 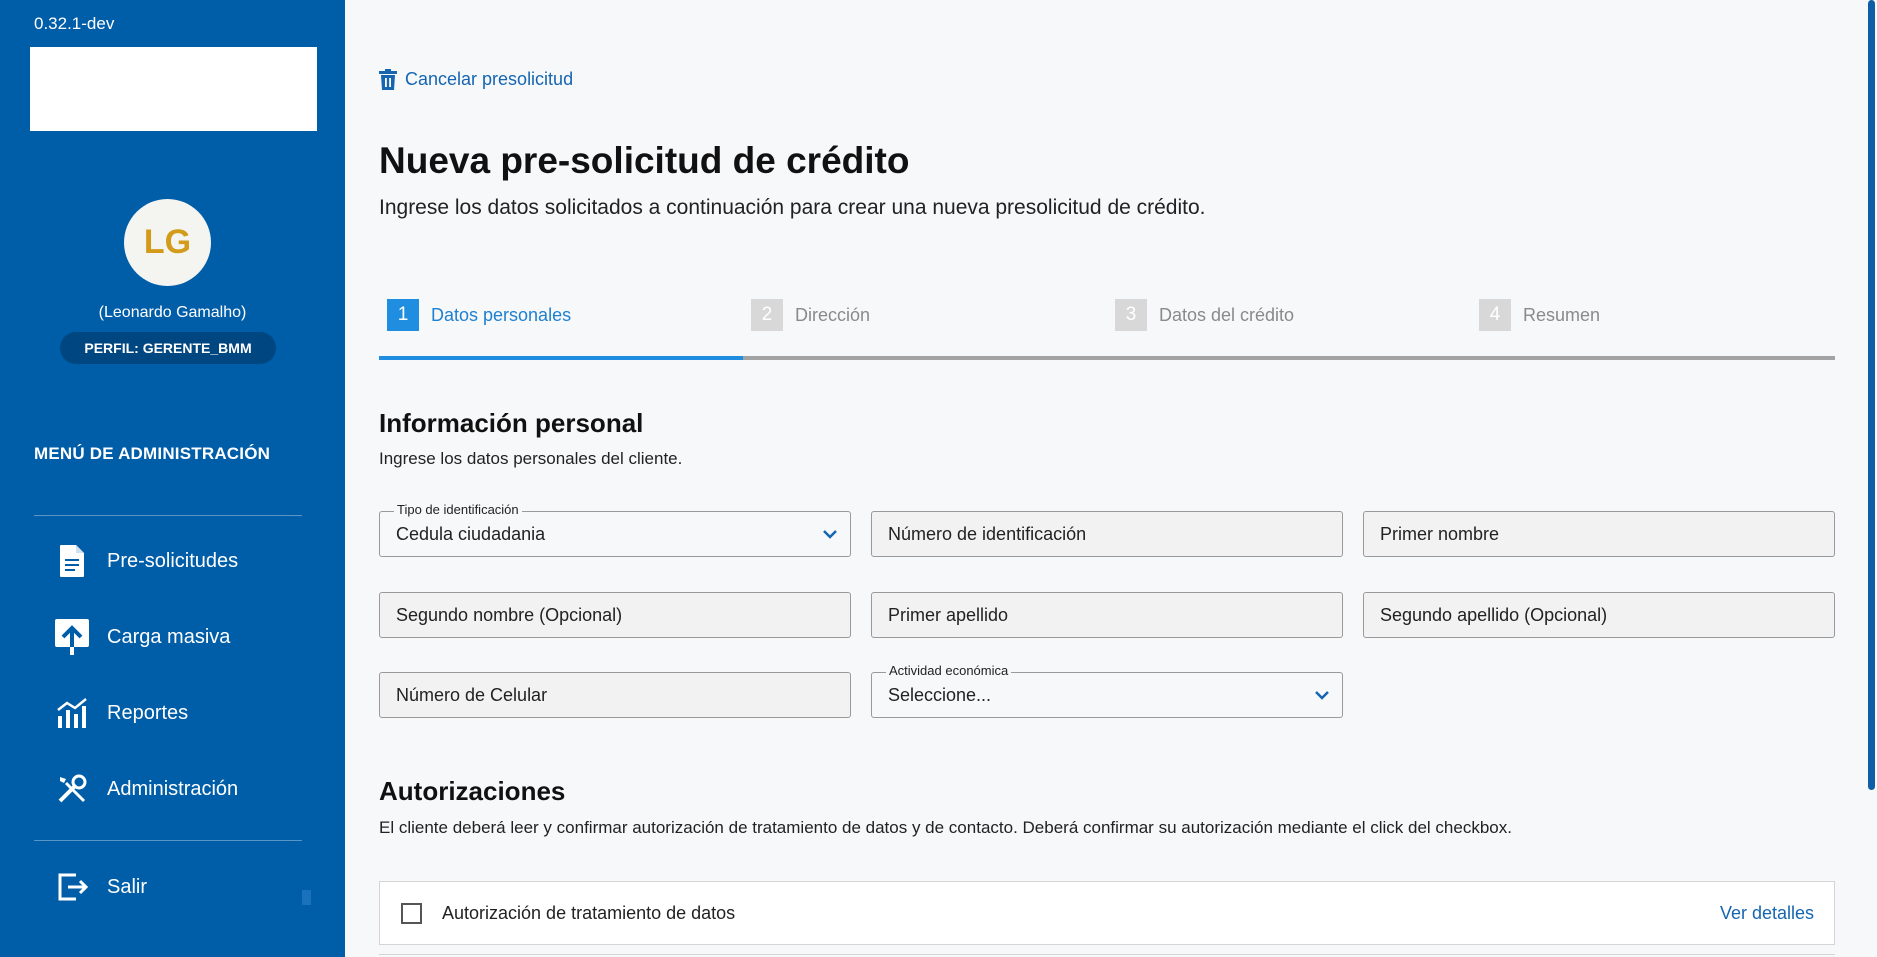 I want to click on scrollbar-thumb, so click(x=1871, y=395).